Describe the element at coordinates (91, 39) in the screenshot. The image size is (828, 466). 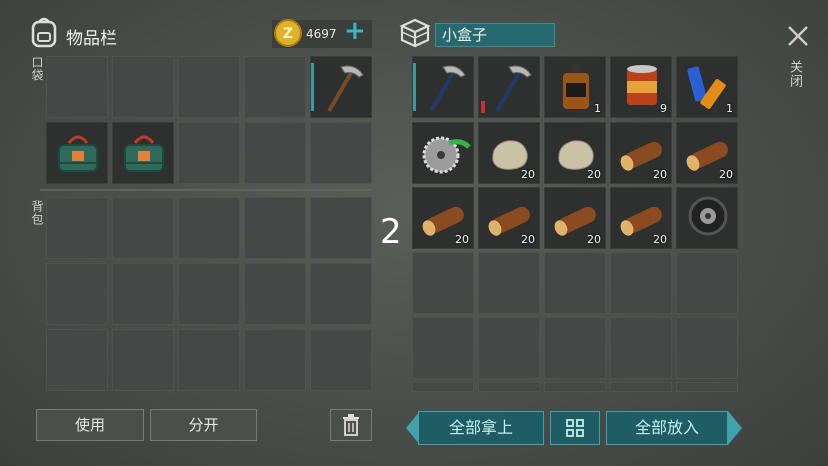
I see `inventory-title: 物品栏` at that location.